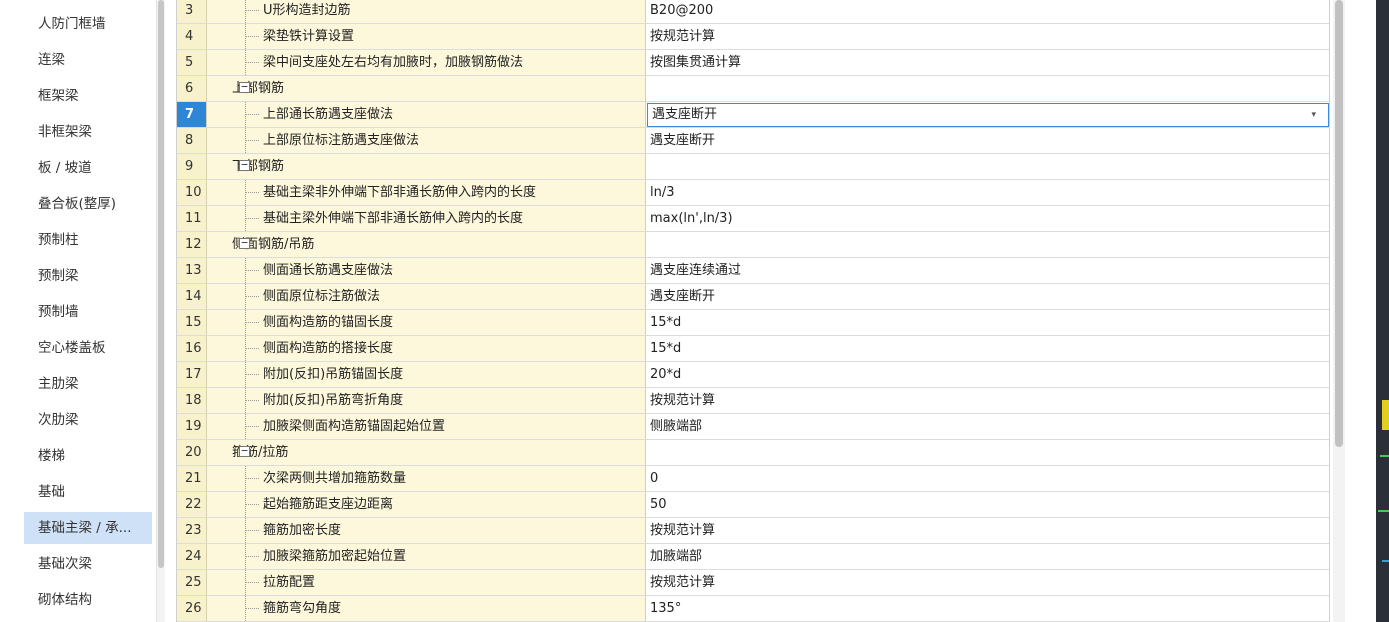 The image size is (1389, 622). What do you see at coordinates (987, 374) in the screenshot?
I see `property-value: 20*d` at bounding box center [987, 374].